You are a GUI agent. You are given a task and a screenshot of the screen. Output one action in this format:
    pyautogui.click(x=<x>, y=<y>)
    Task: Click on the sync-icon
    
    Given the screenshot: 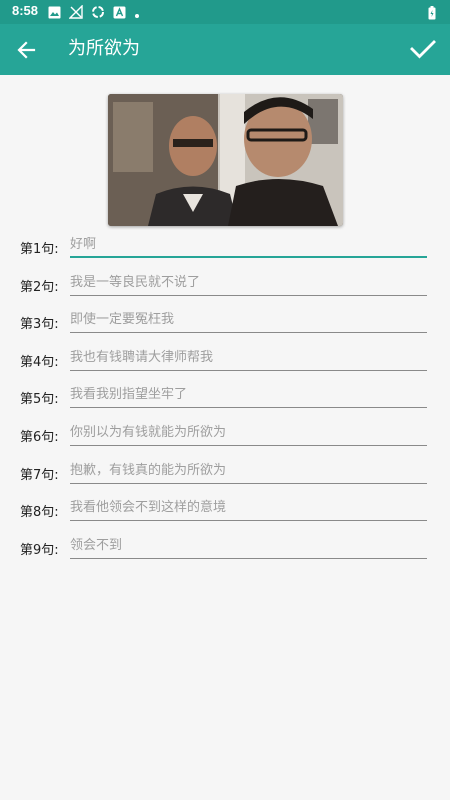 What is the action you would take?
    pyautogui.click(x=98, y=13)
    